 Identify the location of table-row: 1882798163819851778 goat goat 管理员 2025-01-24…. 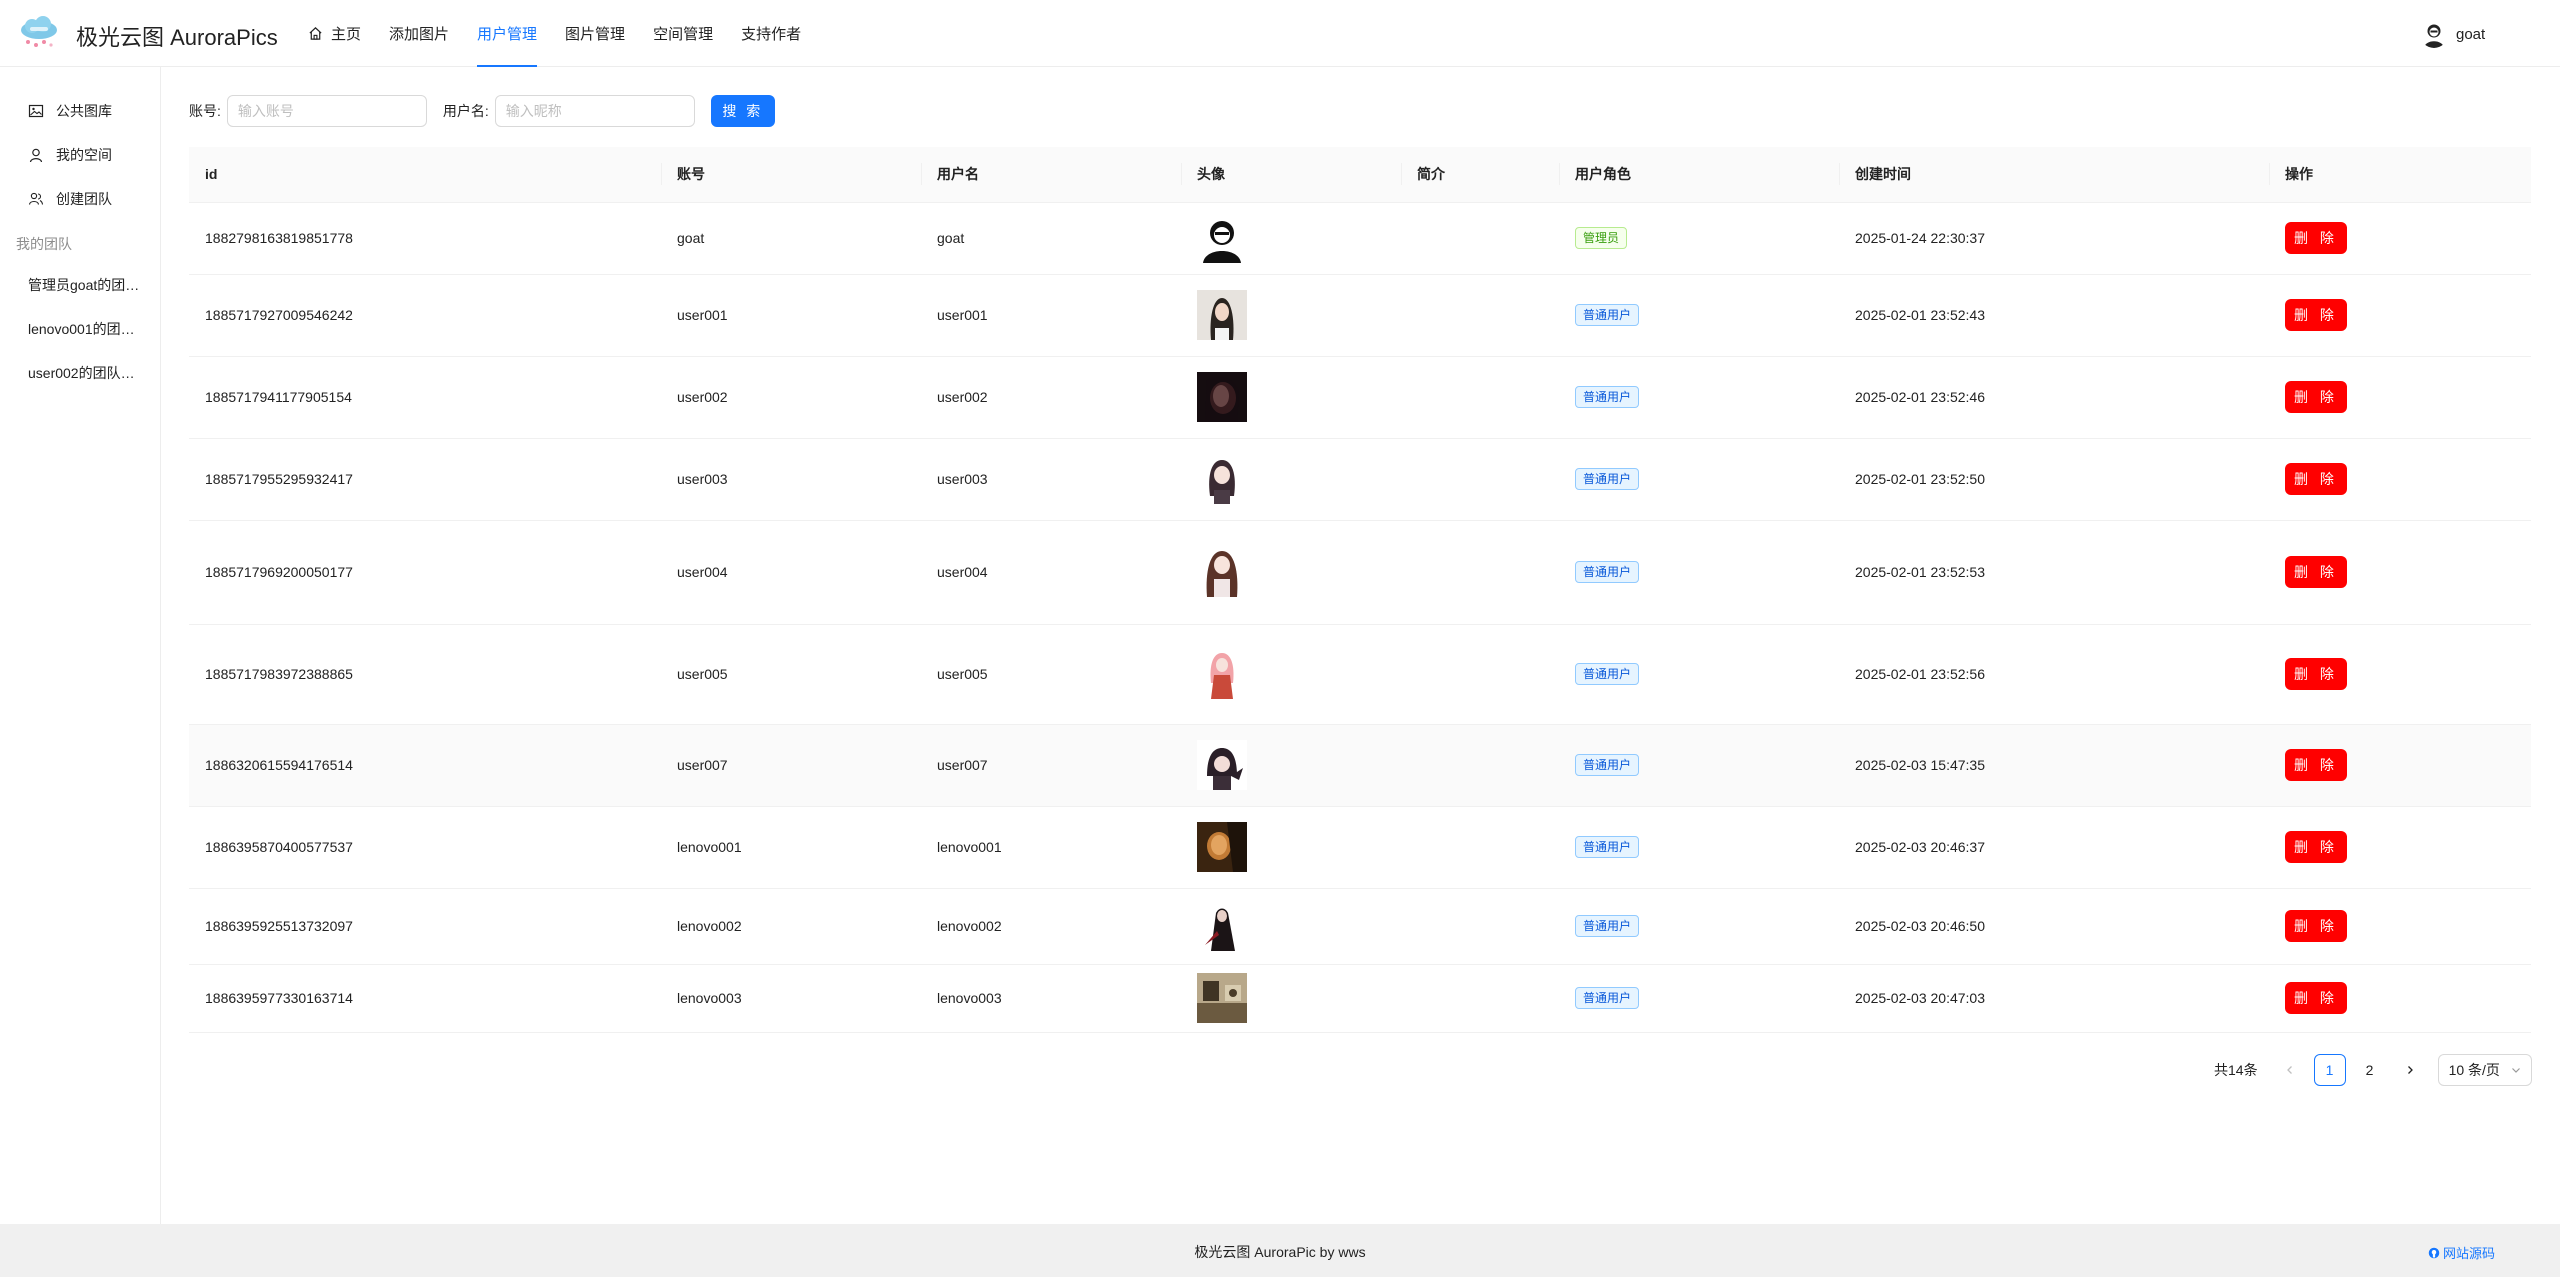
(1360, 238).